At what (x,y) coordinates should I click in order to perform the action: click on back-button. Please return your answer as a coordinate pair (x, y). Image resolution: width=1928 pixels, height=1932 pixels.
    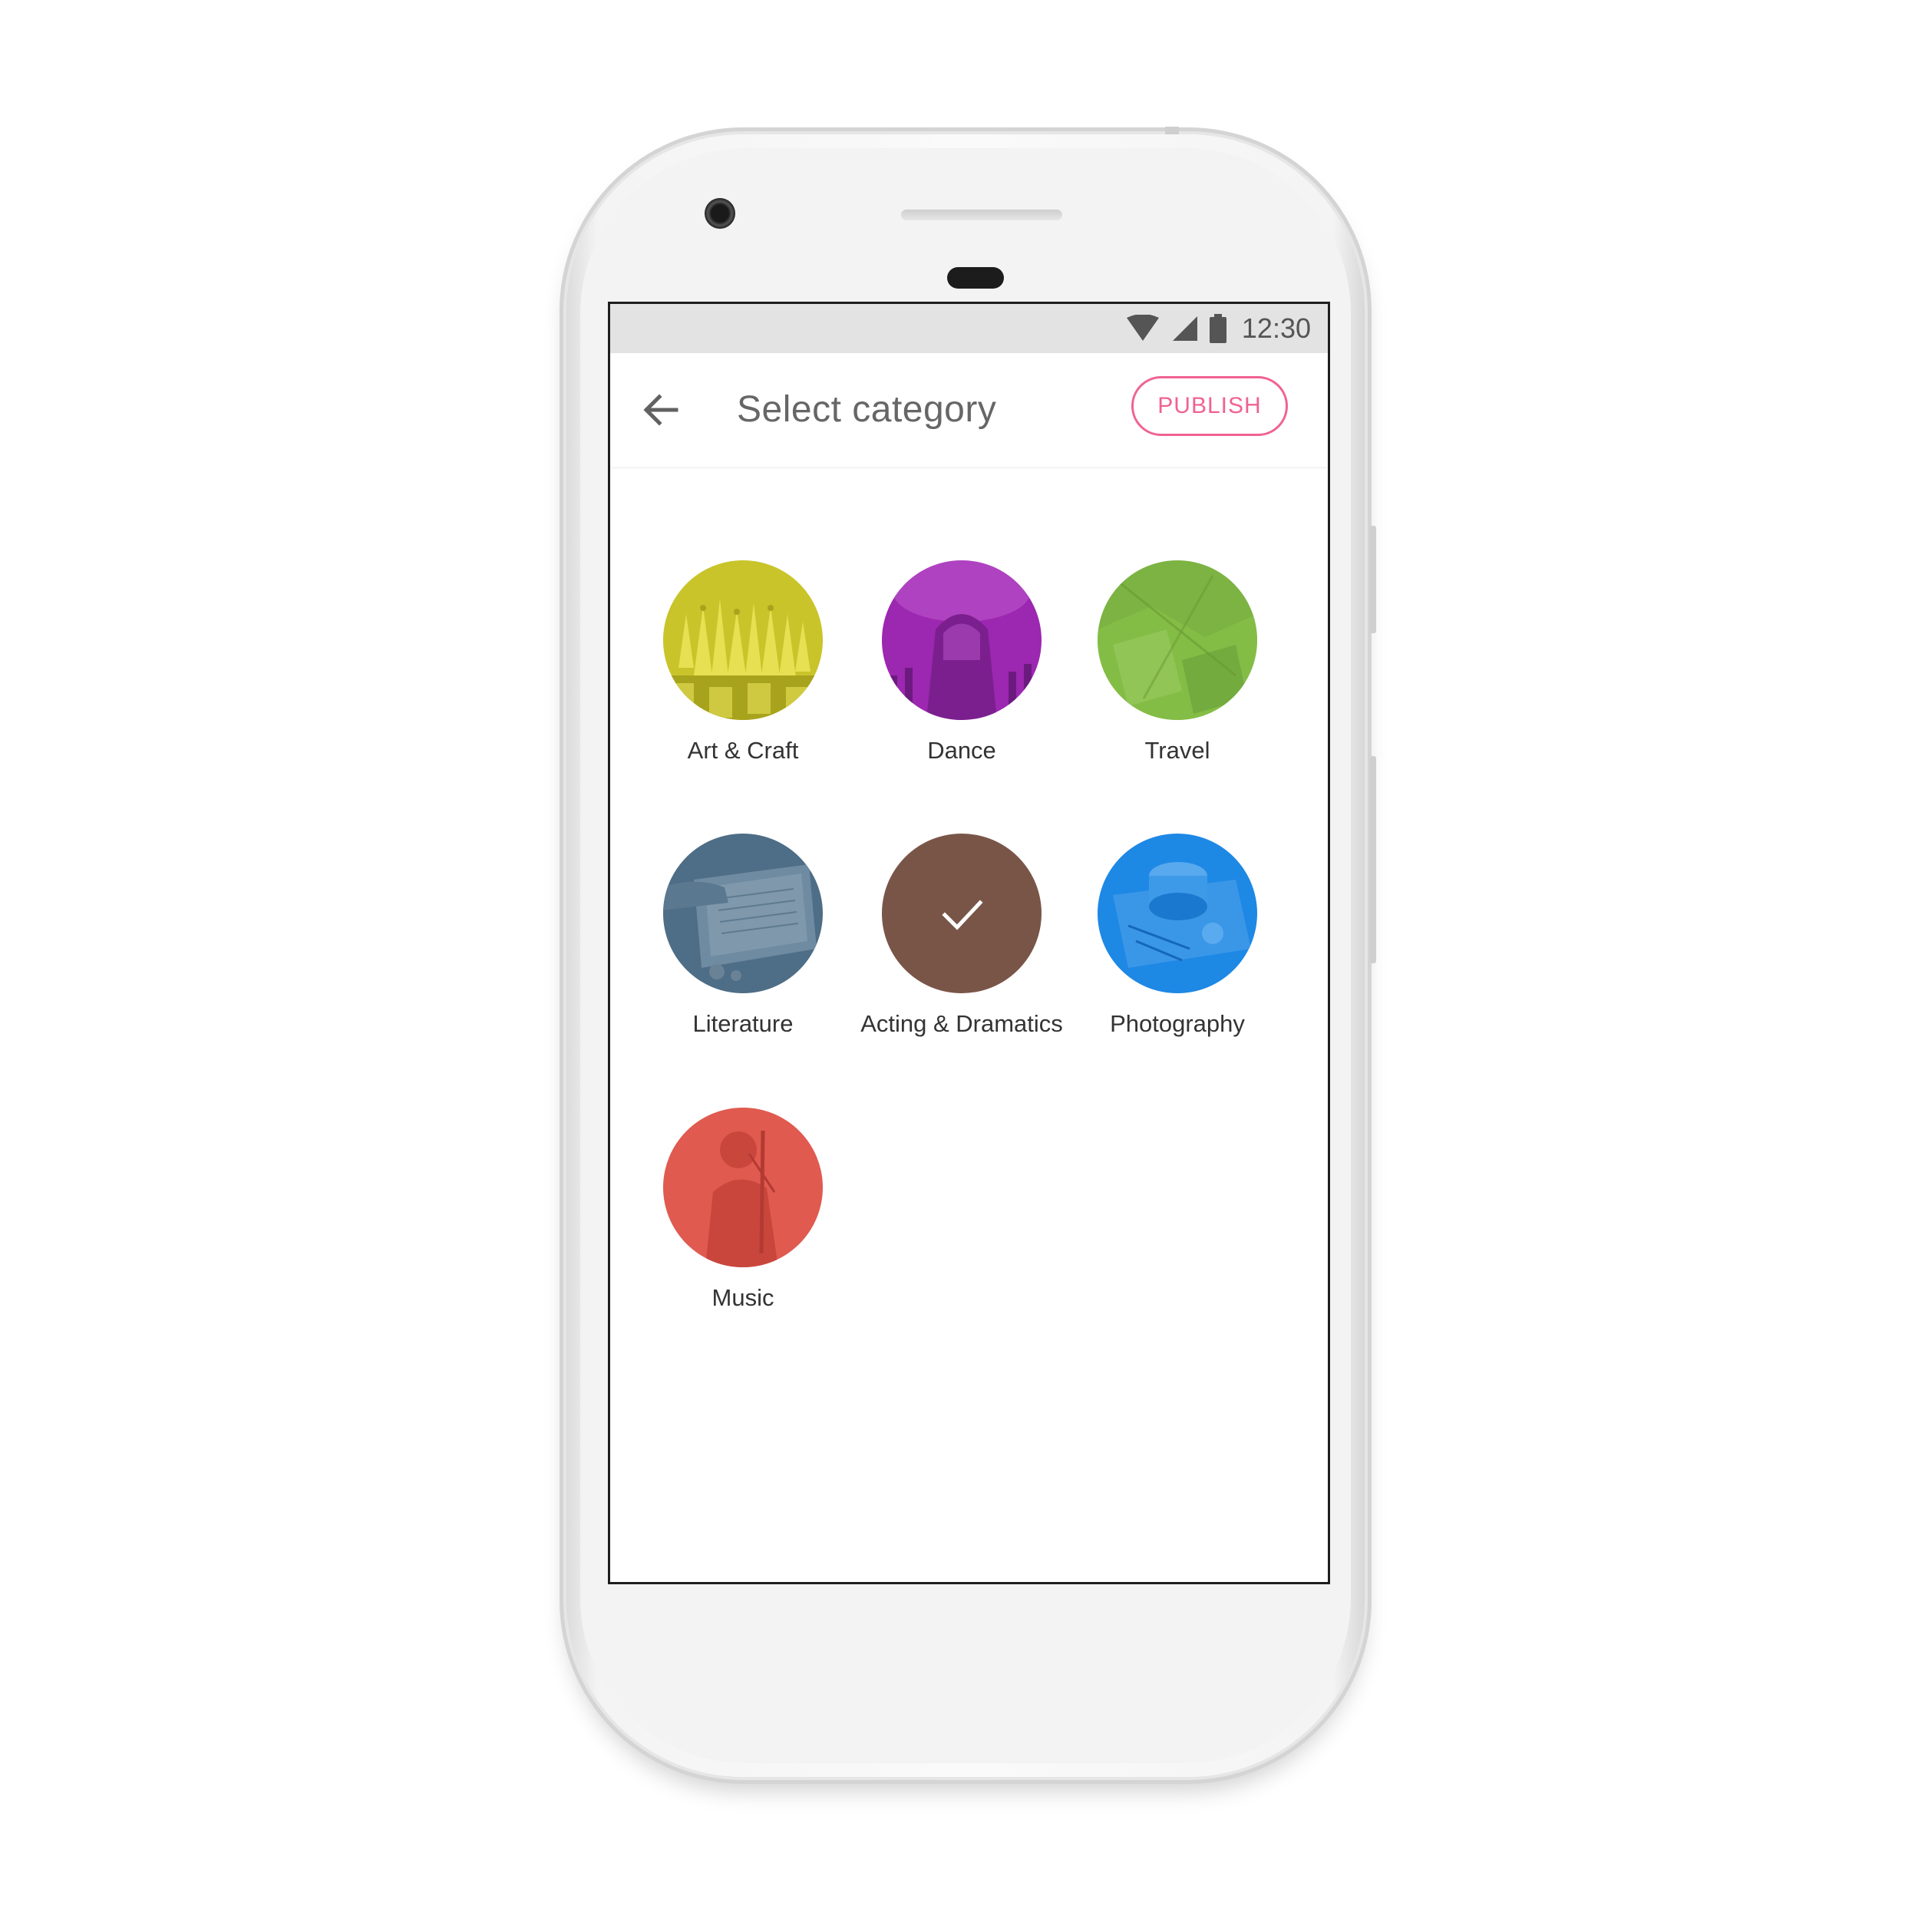
    Looking at the image, I should click on (661, 410).